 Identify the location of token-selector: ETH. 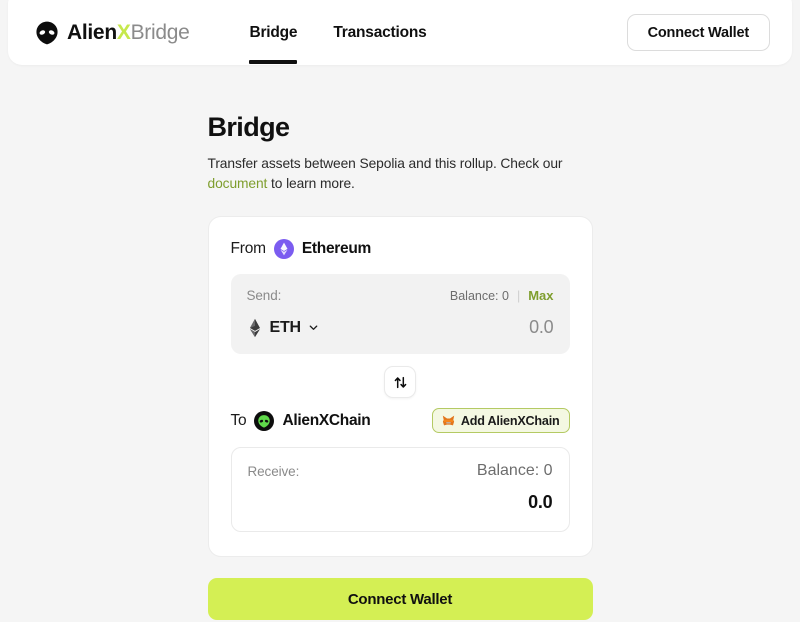
(283, 328).